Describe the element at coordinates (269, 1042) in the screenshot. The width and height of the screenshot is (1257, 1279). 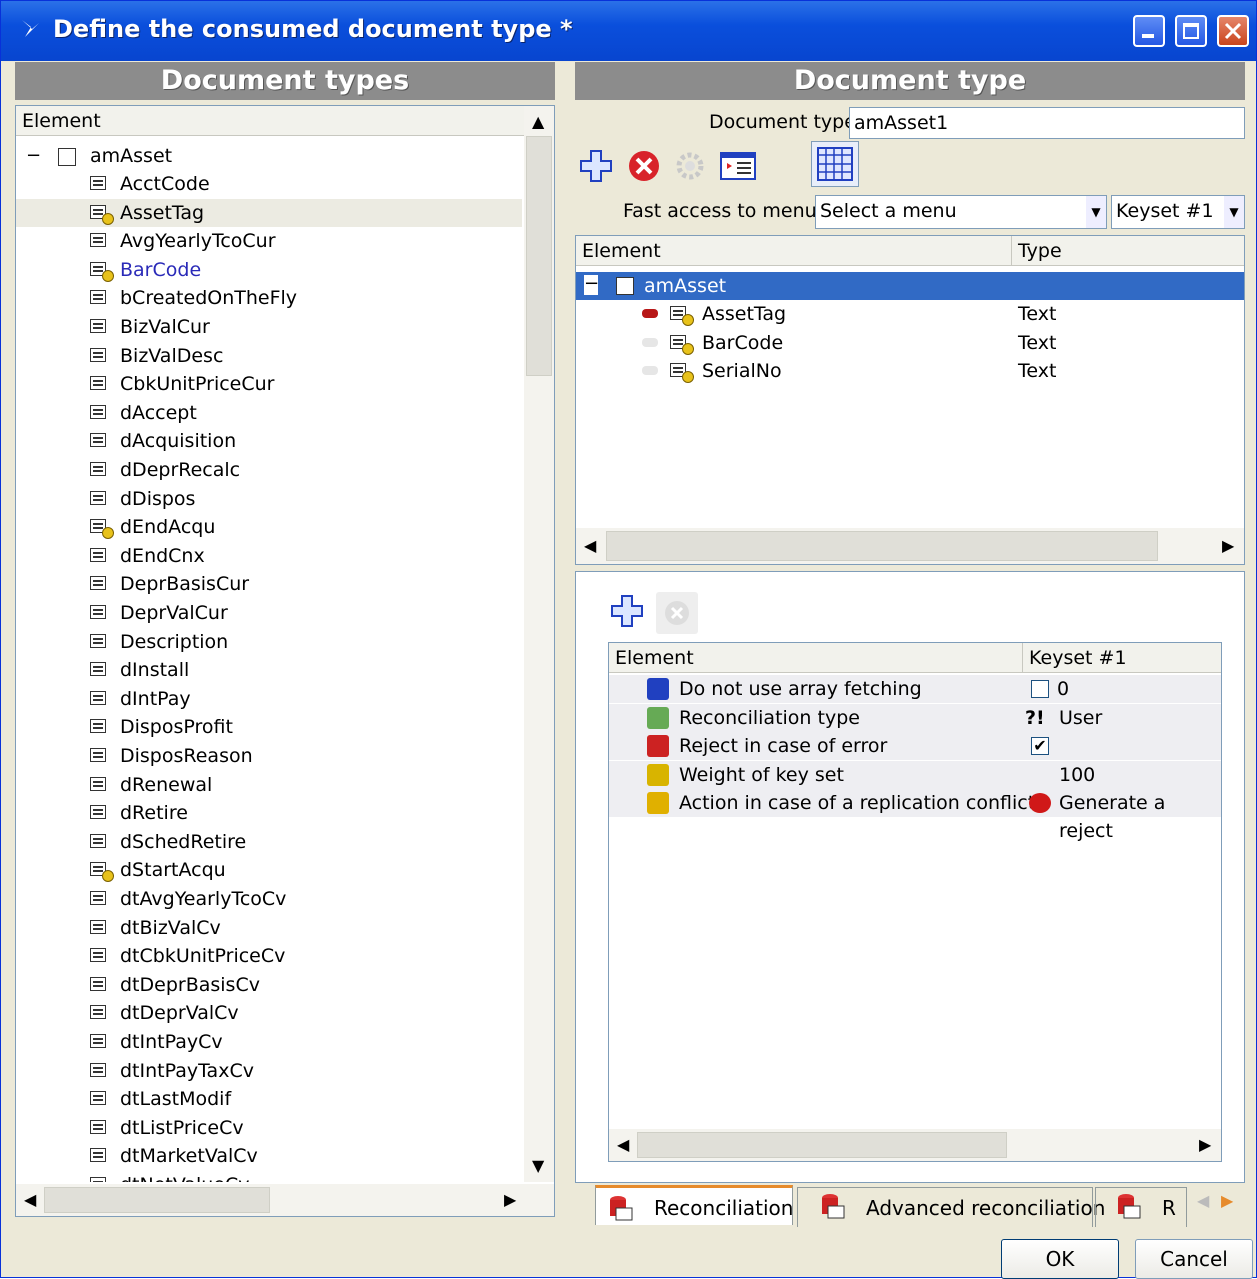
I see `tree-item: dtIntPayCv` at that location.